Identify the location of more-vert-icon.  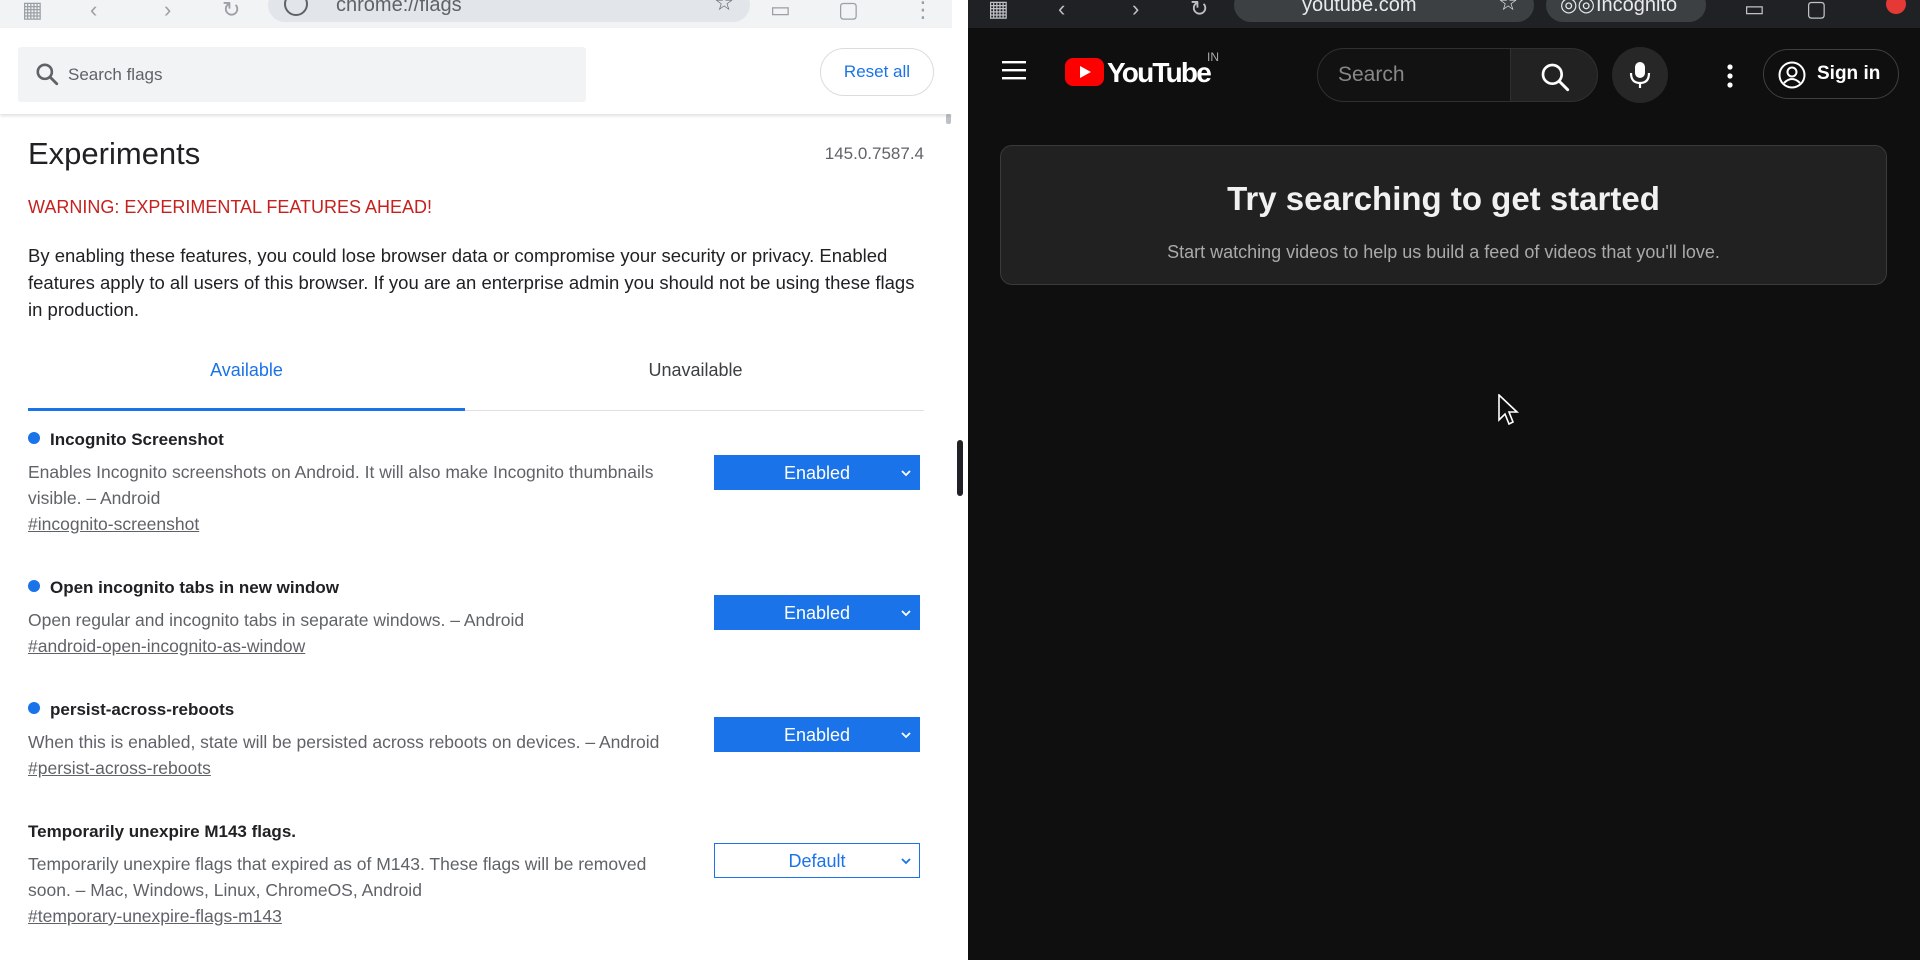
(1730, 76).